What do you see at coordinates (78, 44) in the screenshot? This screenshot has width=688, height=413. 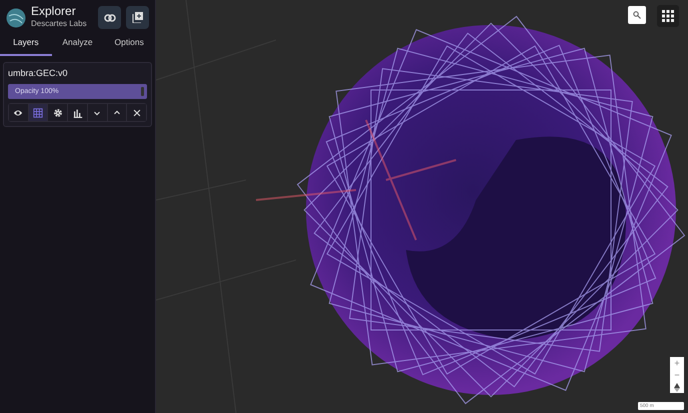 I see `tab: Analyze` at bounding box center [78, 44].